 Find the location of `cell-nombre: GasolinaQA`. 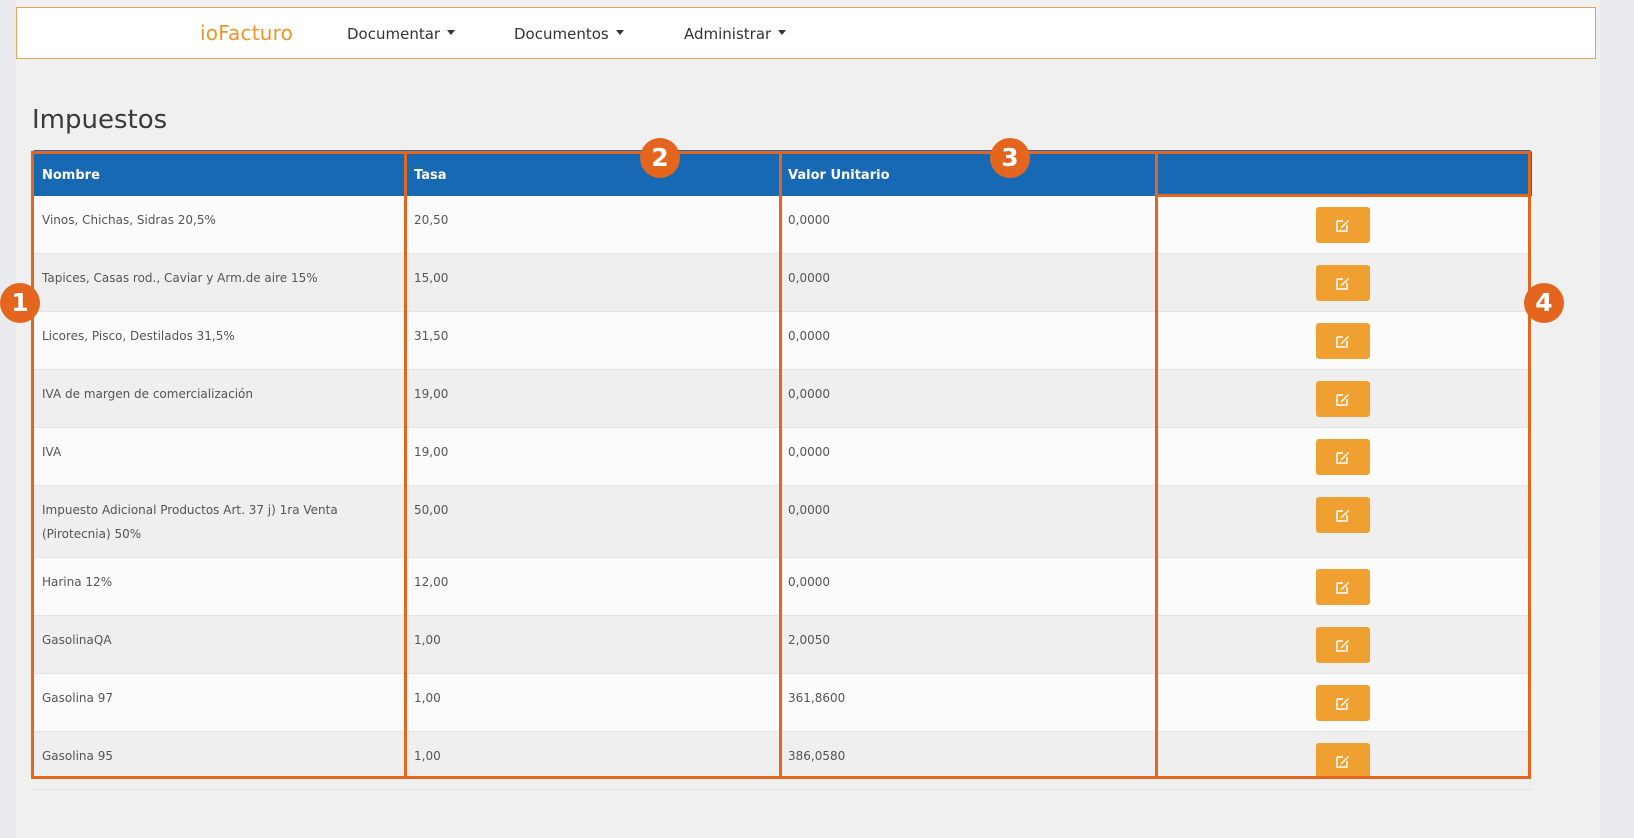

cell-nombre: GasolinaQA is located at coordinates (77, 640).